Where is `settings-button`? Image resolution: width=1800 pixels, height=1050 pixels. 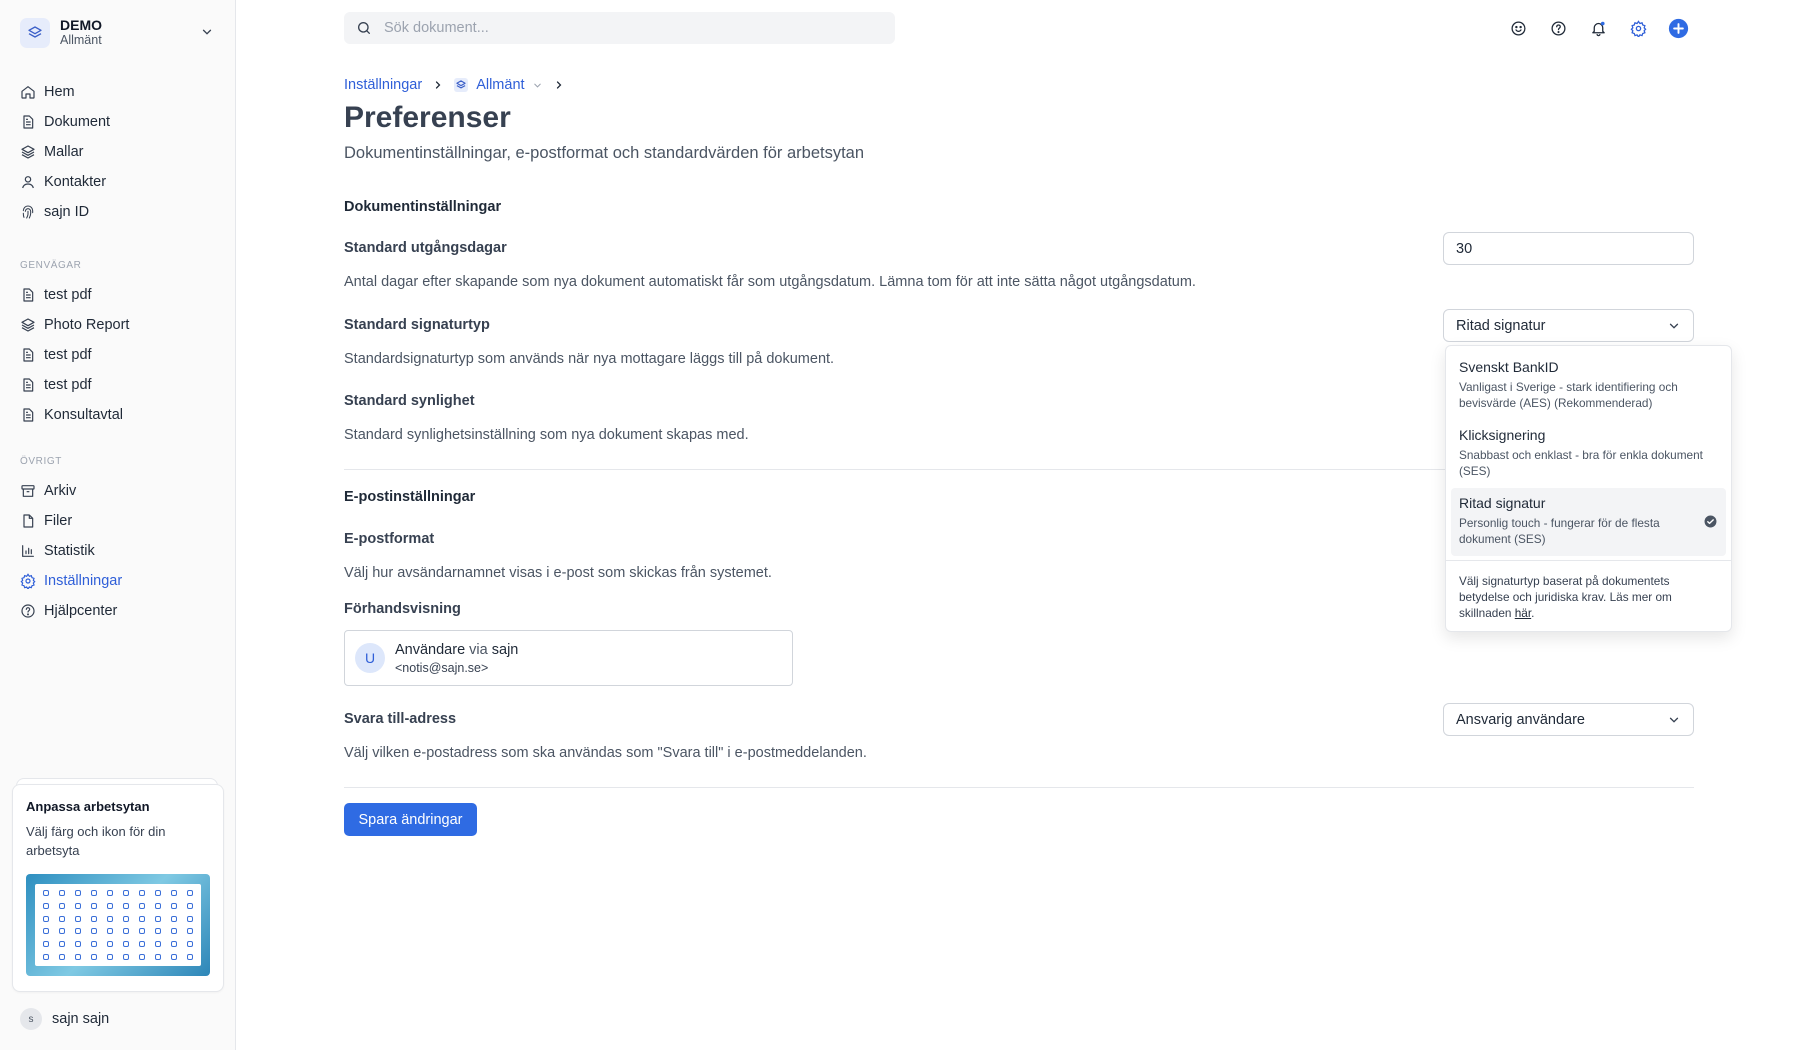 settings-button is located at coordinates (1638, 28).